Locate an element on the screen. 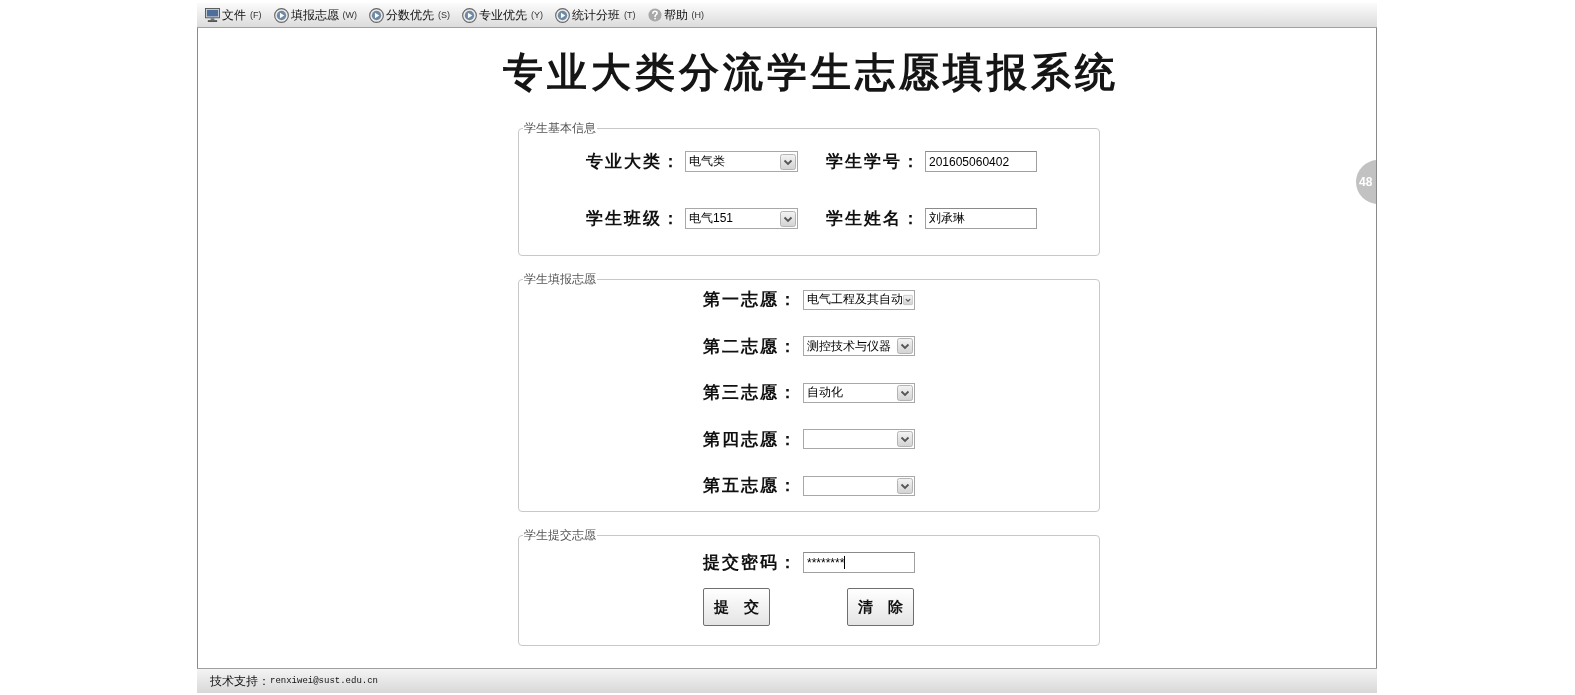 The height and width of the screenshot is (695, 1575). menu-item: 专业优先 (Y) is located at coordinates (502, 15).